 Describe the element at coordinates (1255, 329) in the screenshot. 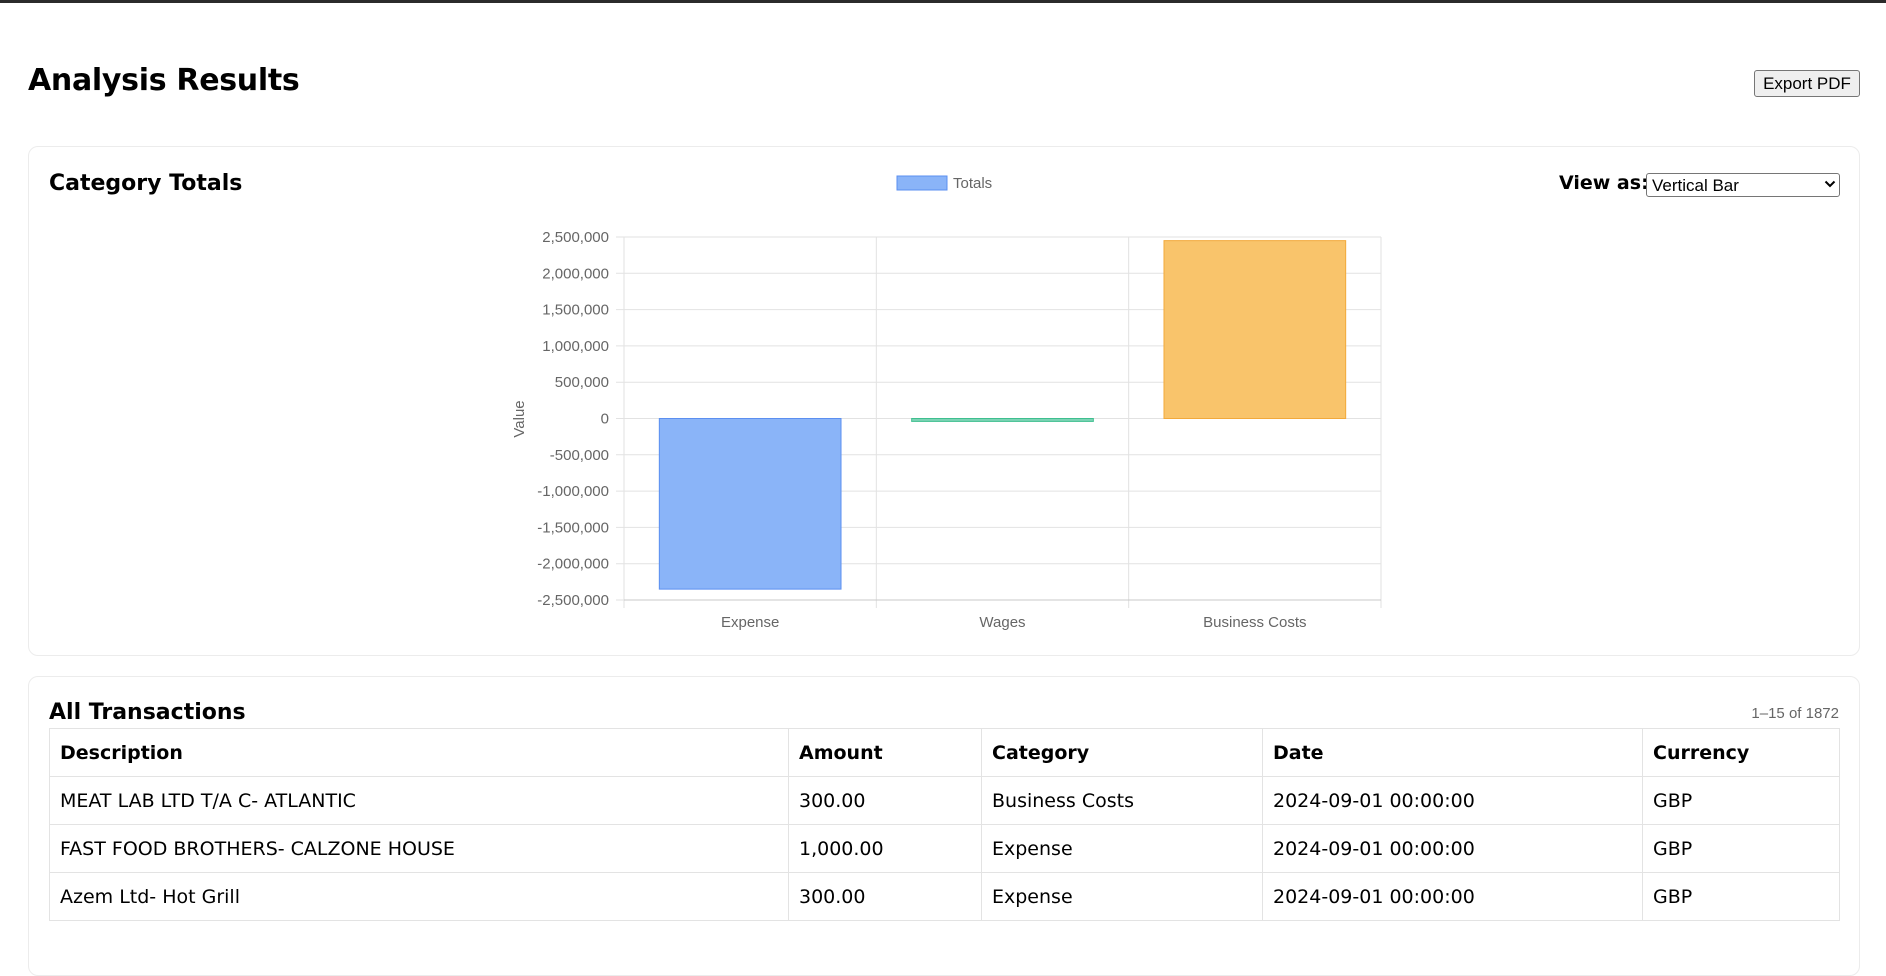

I see `bar-business-costs` at that location.